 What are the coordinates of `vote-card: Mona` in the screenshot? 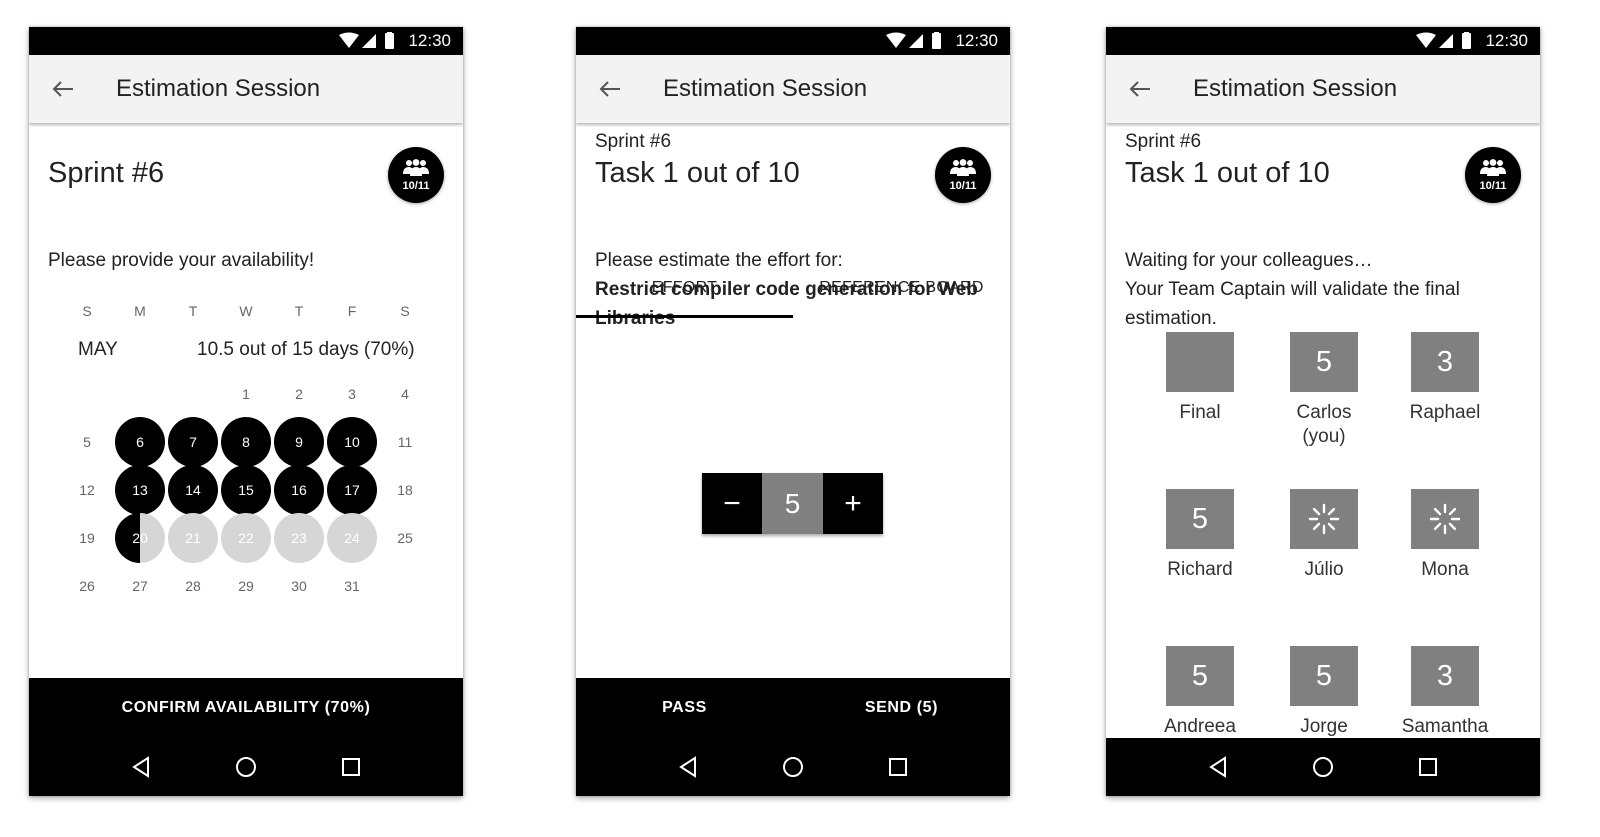 It's located at (1445, 535).